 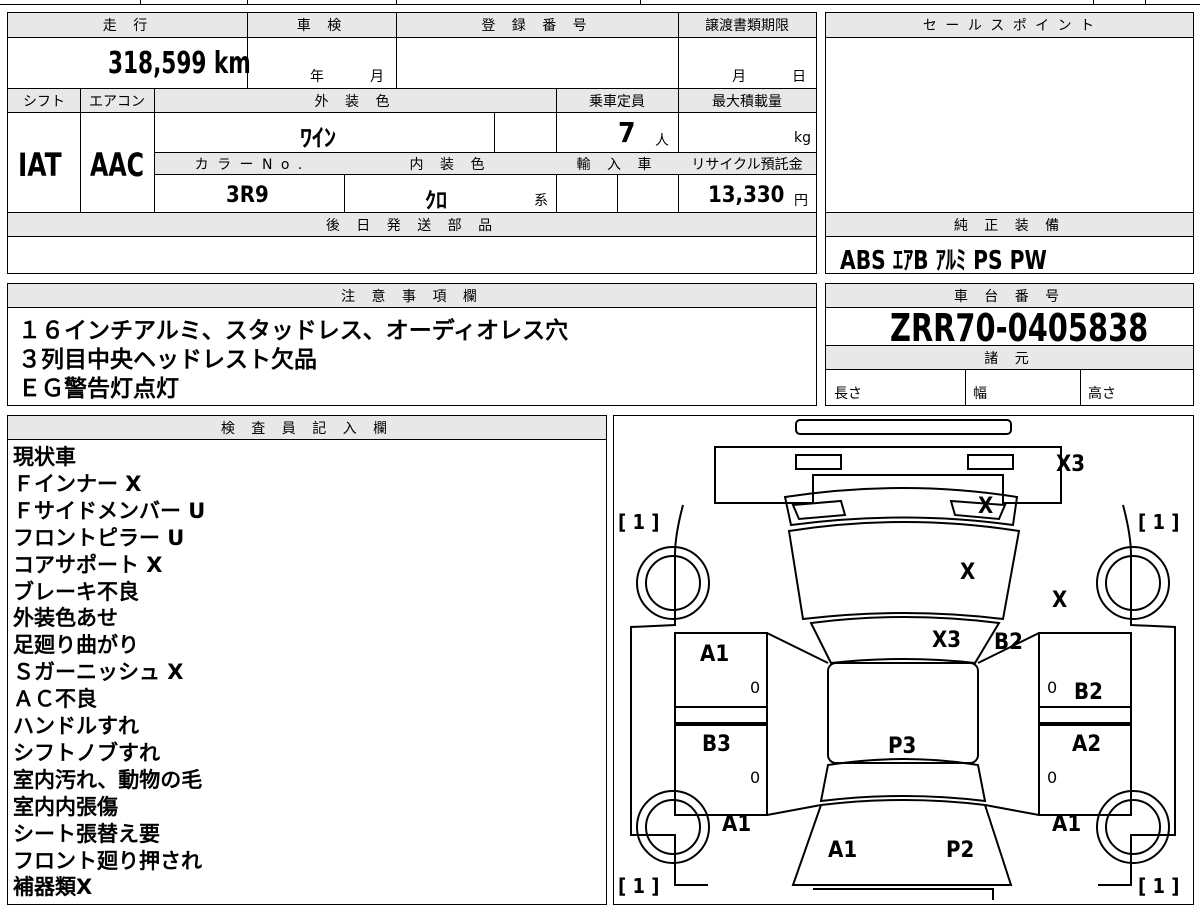 I want to click on inspector-header: 検 査 員 記 入 欄, so click(x=307, y=429).